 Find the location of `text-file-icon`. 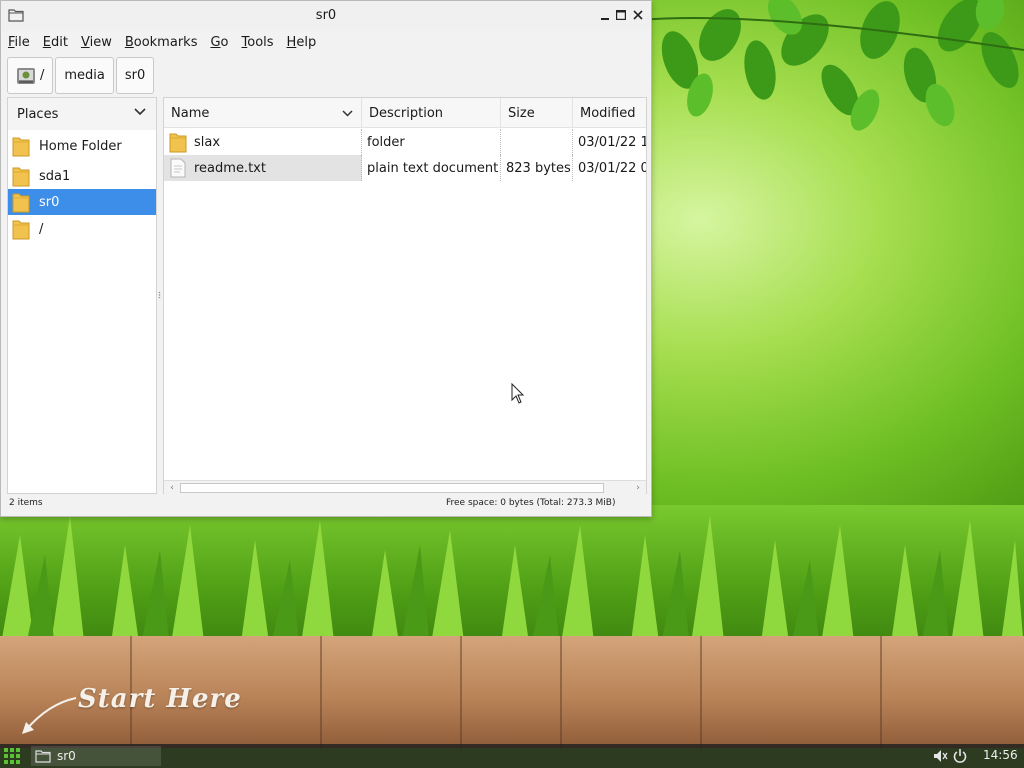

text-file-icon is located at coordinates (178, 168).